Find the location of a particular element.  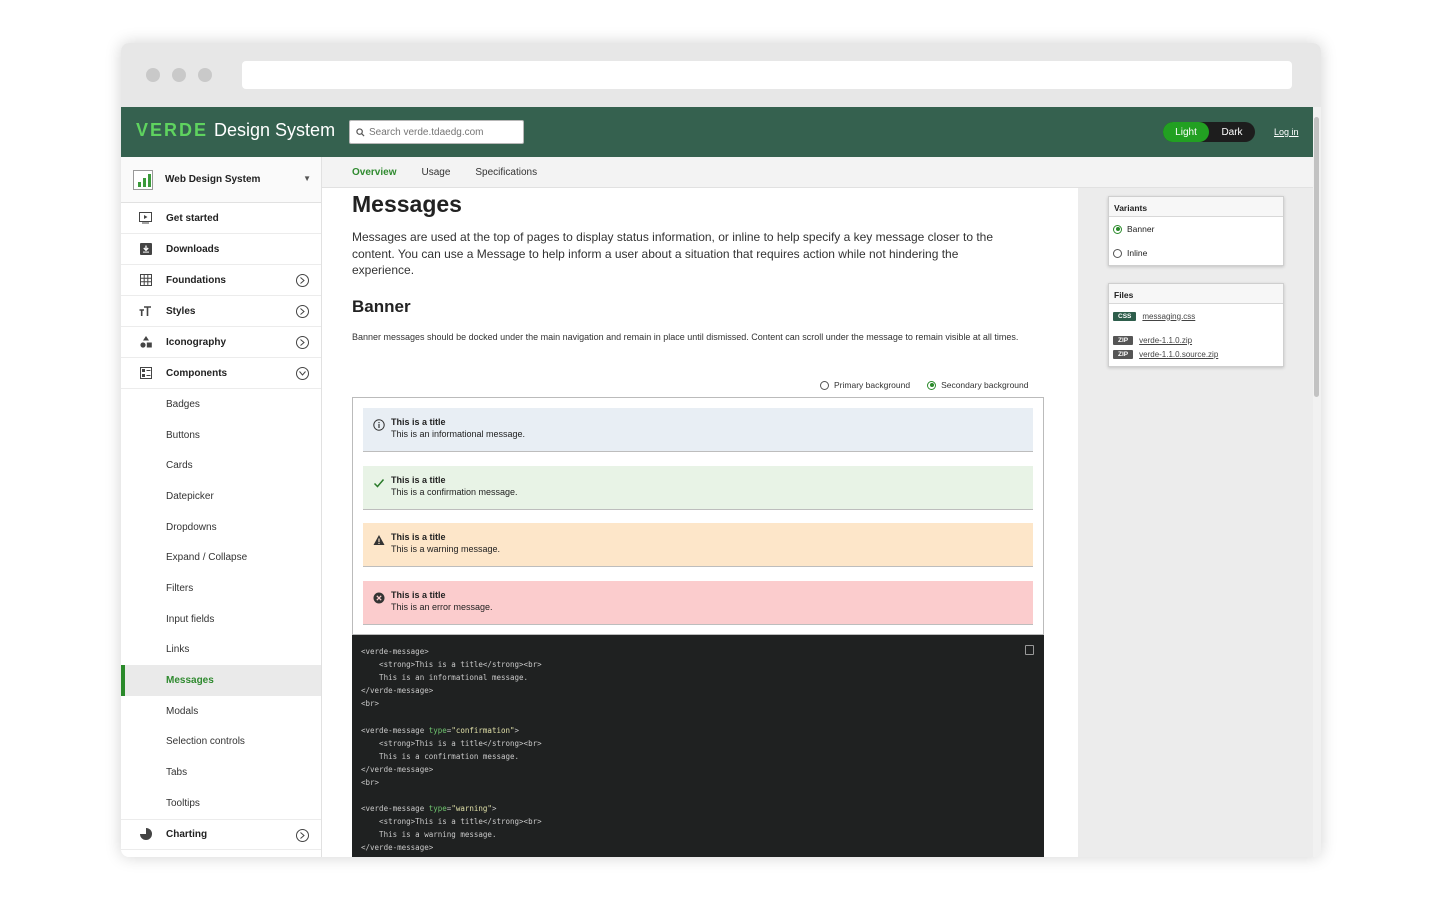

primary-background-radio is located at coordinates (824, 385).